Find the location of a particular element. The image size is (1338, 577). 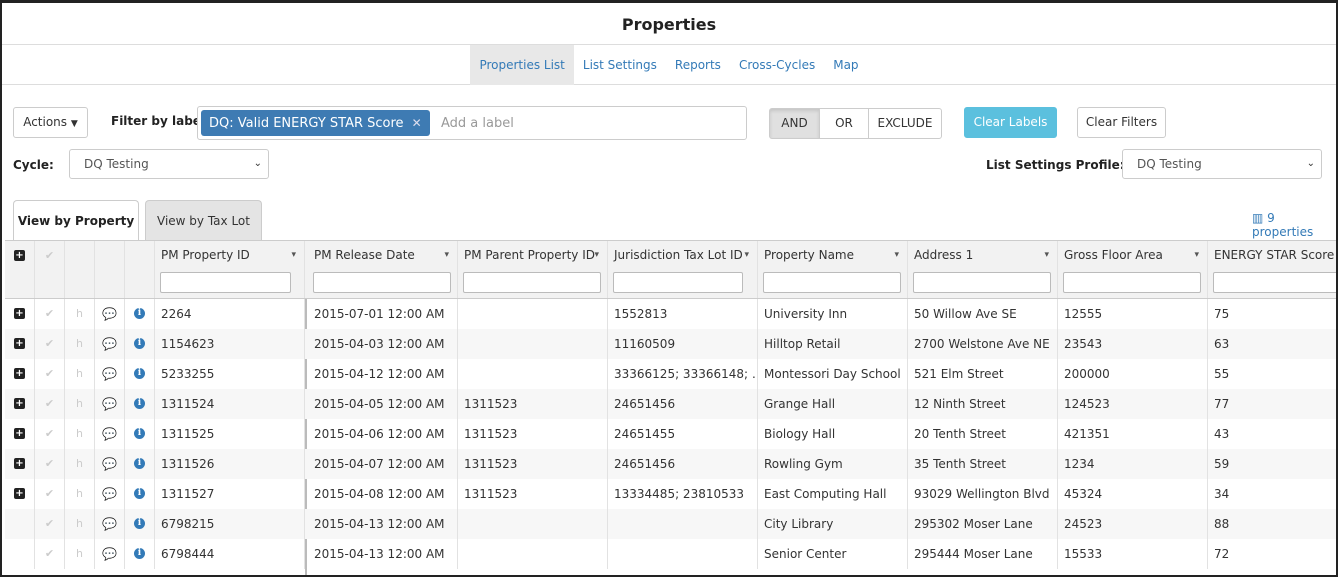

tab-list-settings: List Settings is located at coordinates (620, 65).